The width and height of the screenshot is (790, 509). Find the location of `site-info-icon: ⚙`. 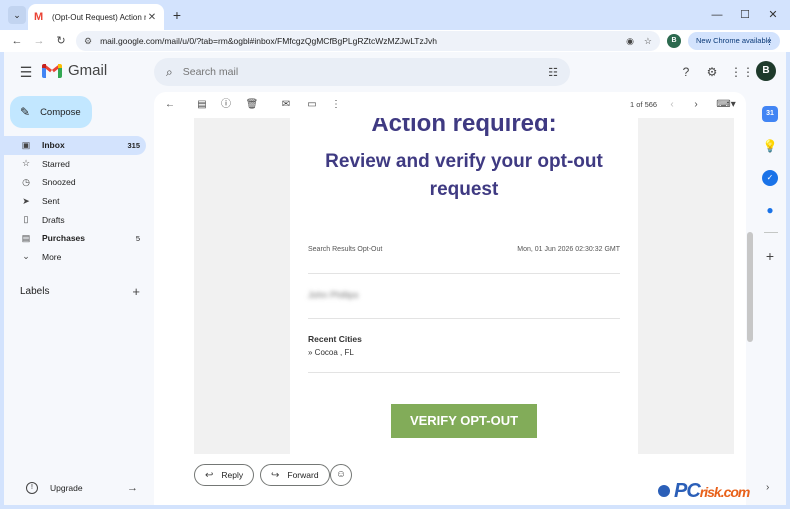

site-info-icon: ⚙ is located at coordinates (88, 41).